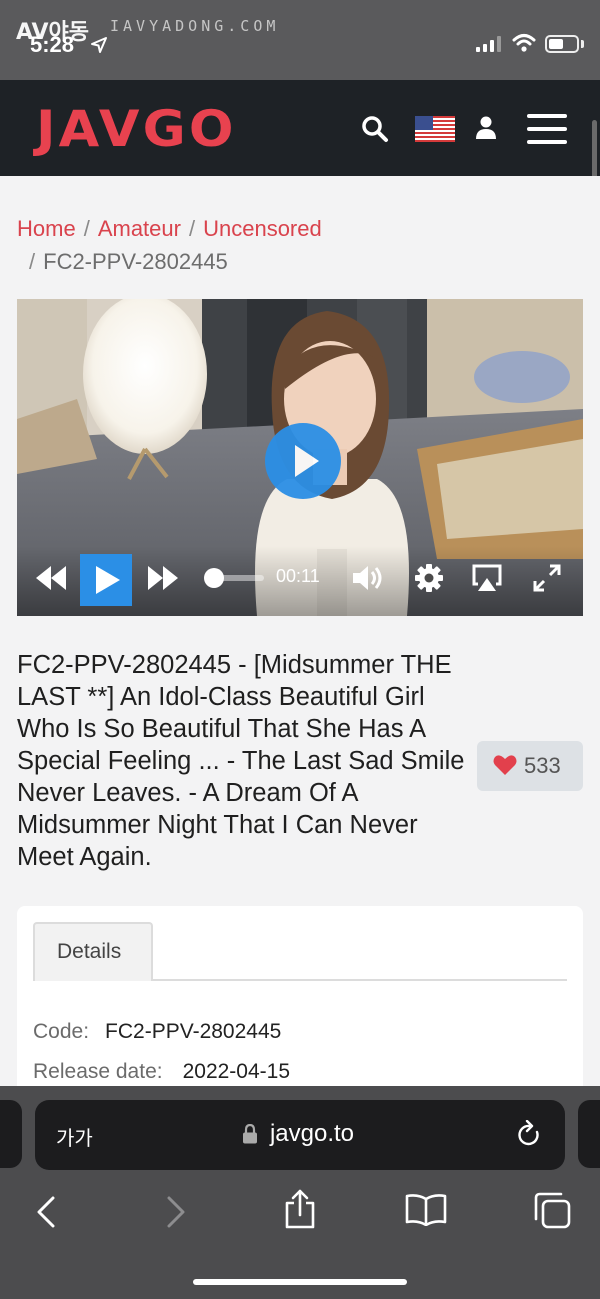 The width and height of the screenshot is (600, 1299). I want to click on reload-icon, so click(529, 1135).